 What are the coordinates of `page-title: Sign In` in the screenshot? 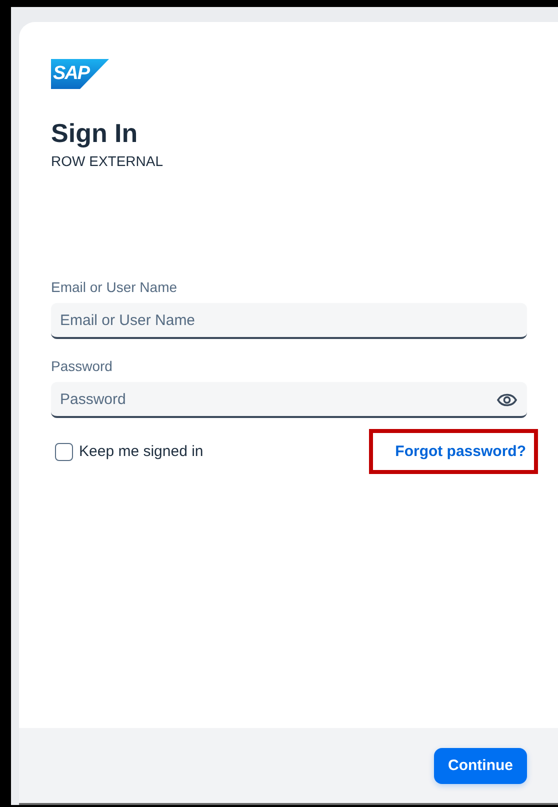 It's located at (95, 133).